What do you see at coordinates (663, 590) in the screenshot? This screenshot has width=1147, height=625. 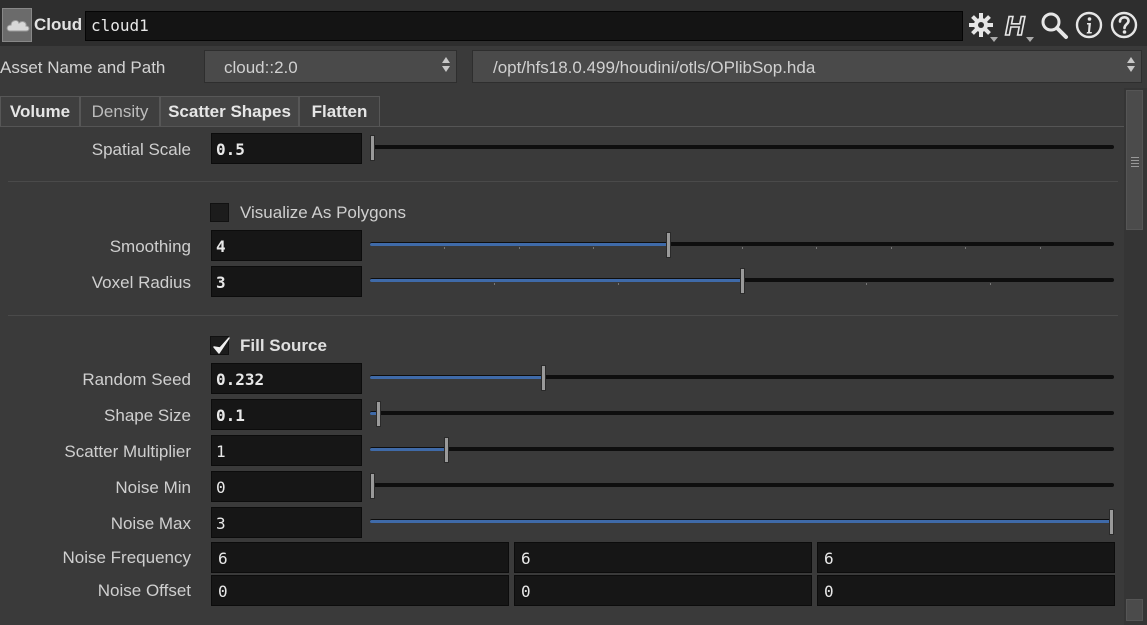 I see `noise-offset-y-field: 0` at bounding box center [663, 590].